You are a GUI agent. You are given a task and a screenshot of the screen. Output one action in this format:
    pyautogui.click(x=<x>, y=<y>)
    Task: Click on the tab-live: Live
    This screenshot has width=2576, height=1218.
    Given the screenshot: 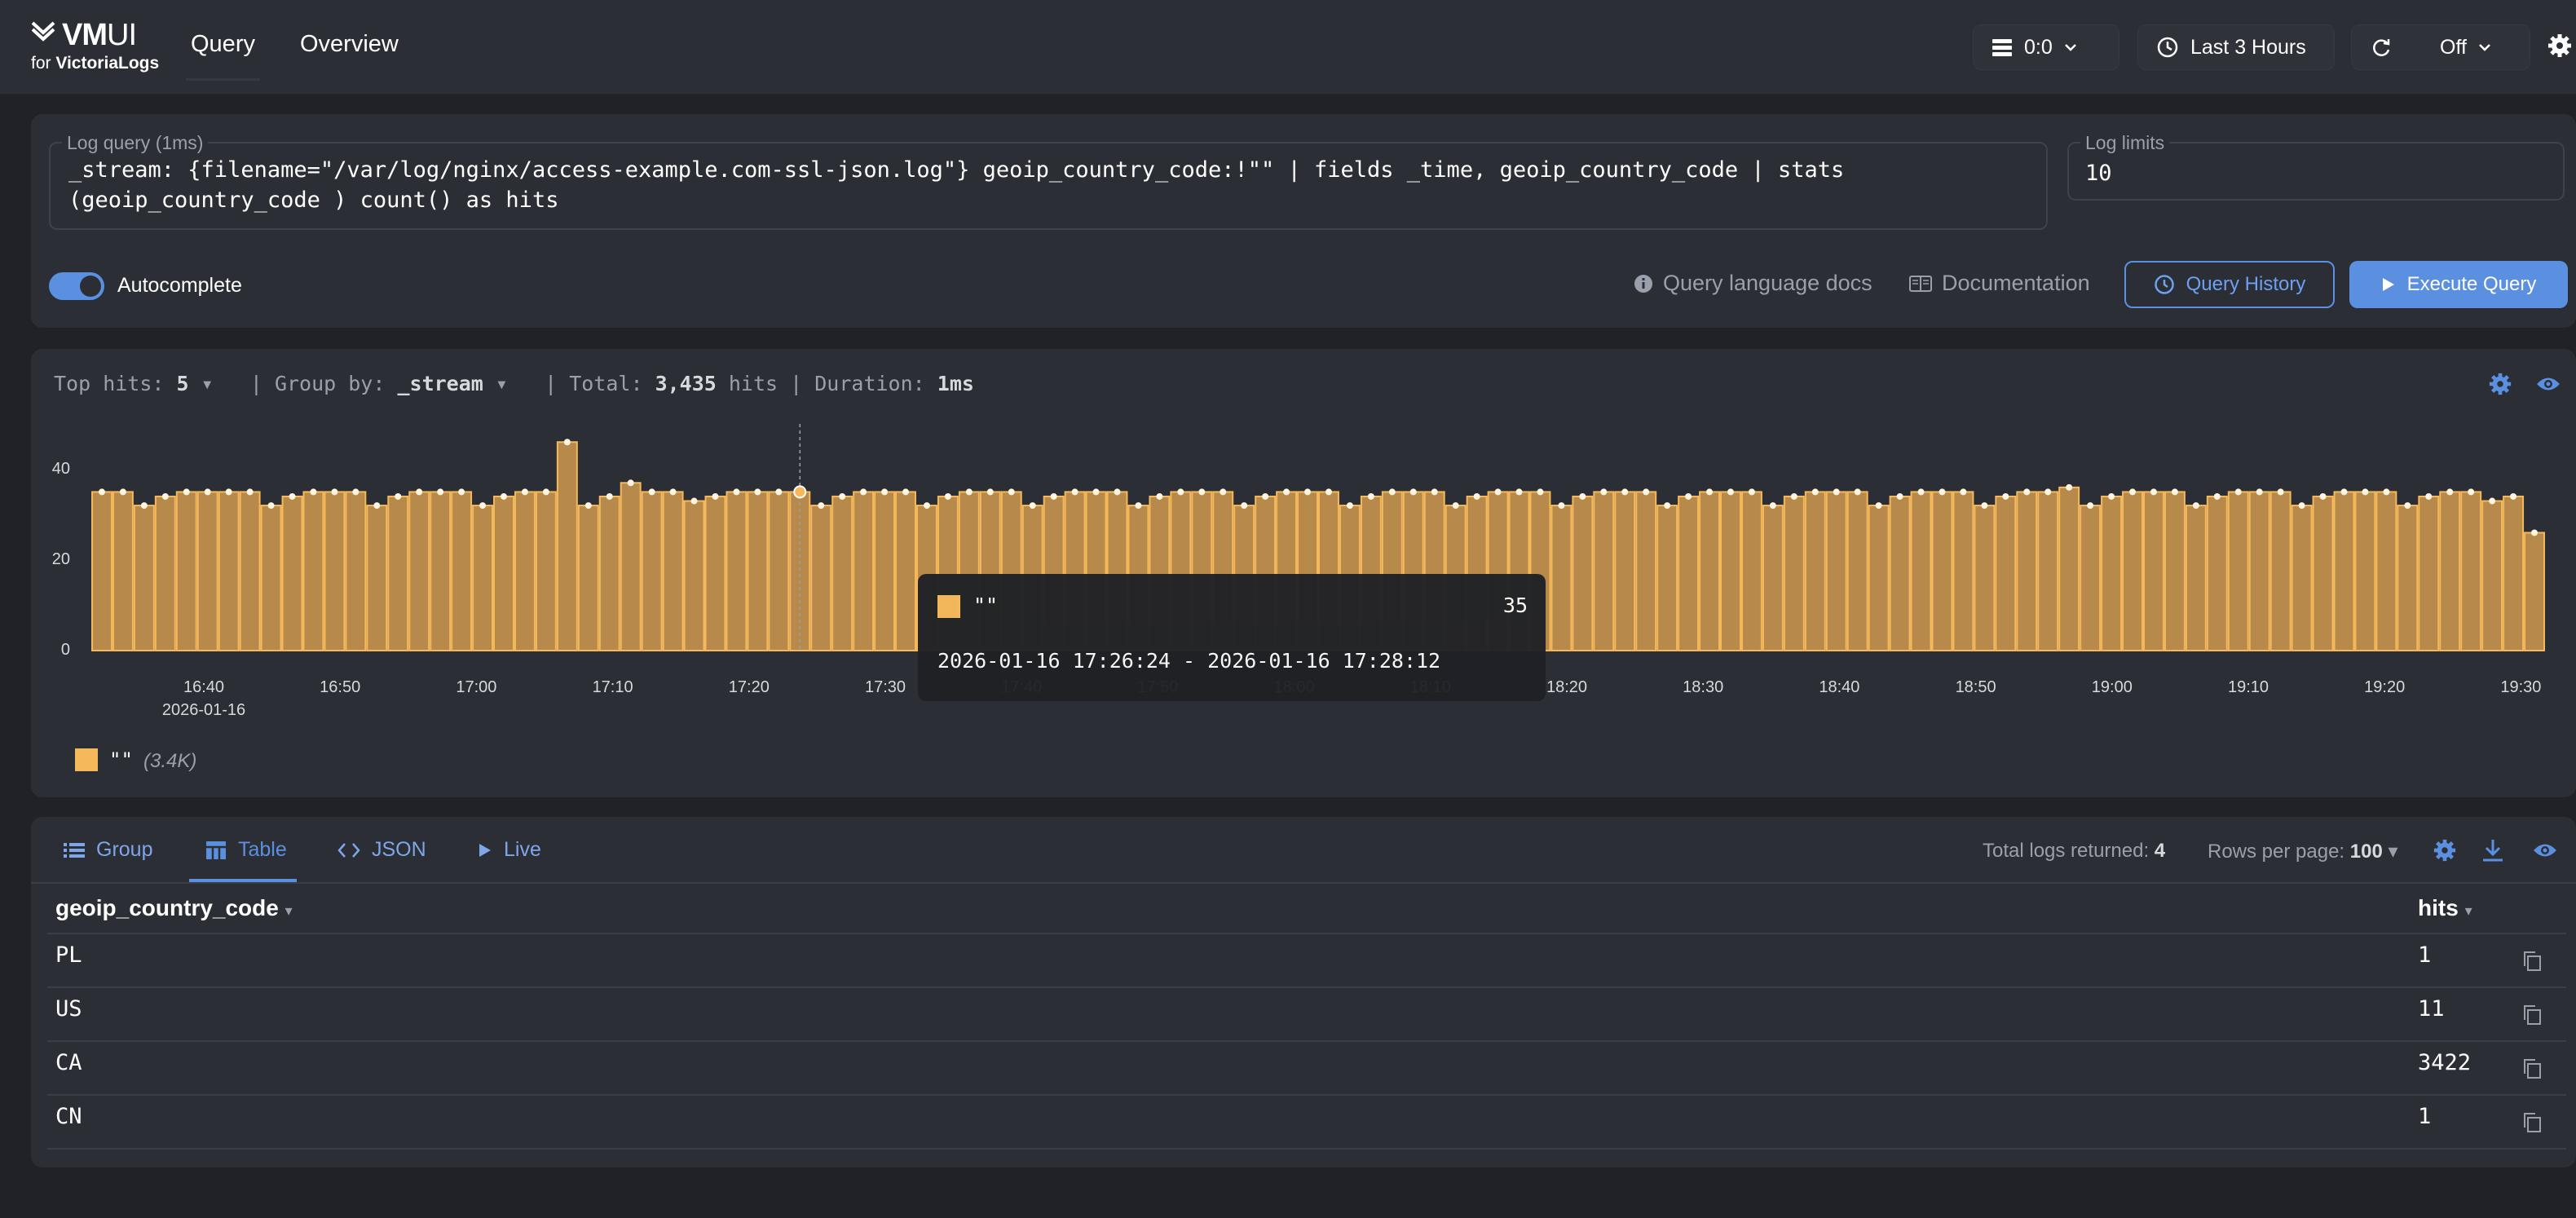 What is the action you would take?
    pyautogui.click(x=509, y=850)
    